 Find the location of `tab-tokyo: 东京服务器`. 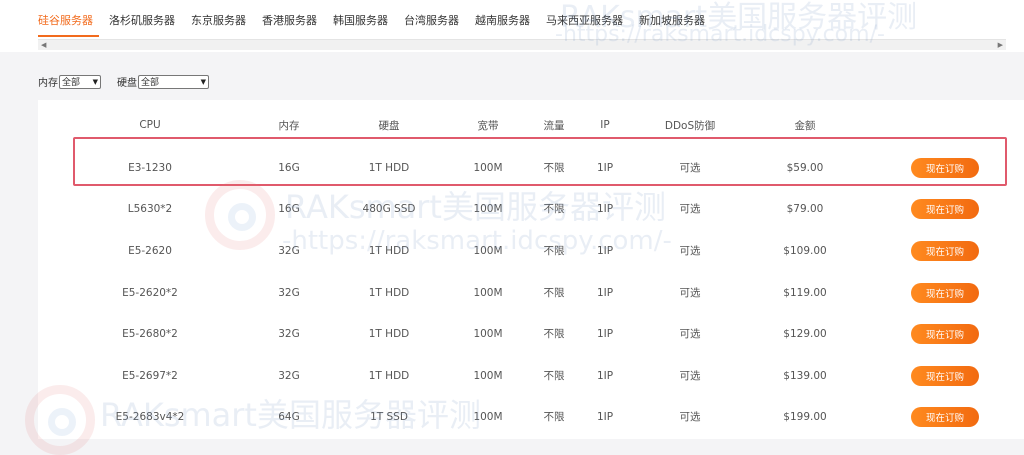

tab-tokyo: 东京服务器 is located at coordinates (221, 24).